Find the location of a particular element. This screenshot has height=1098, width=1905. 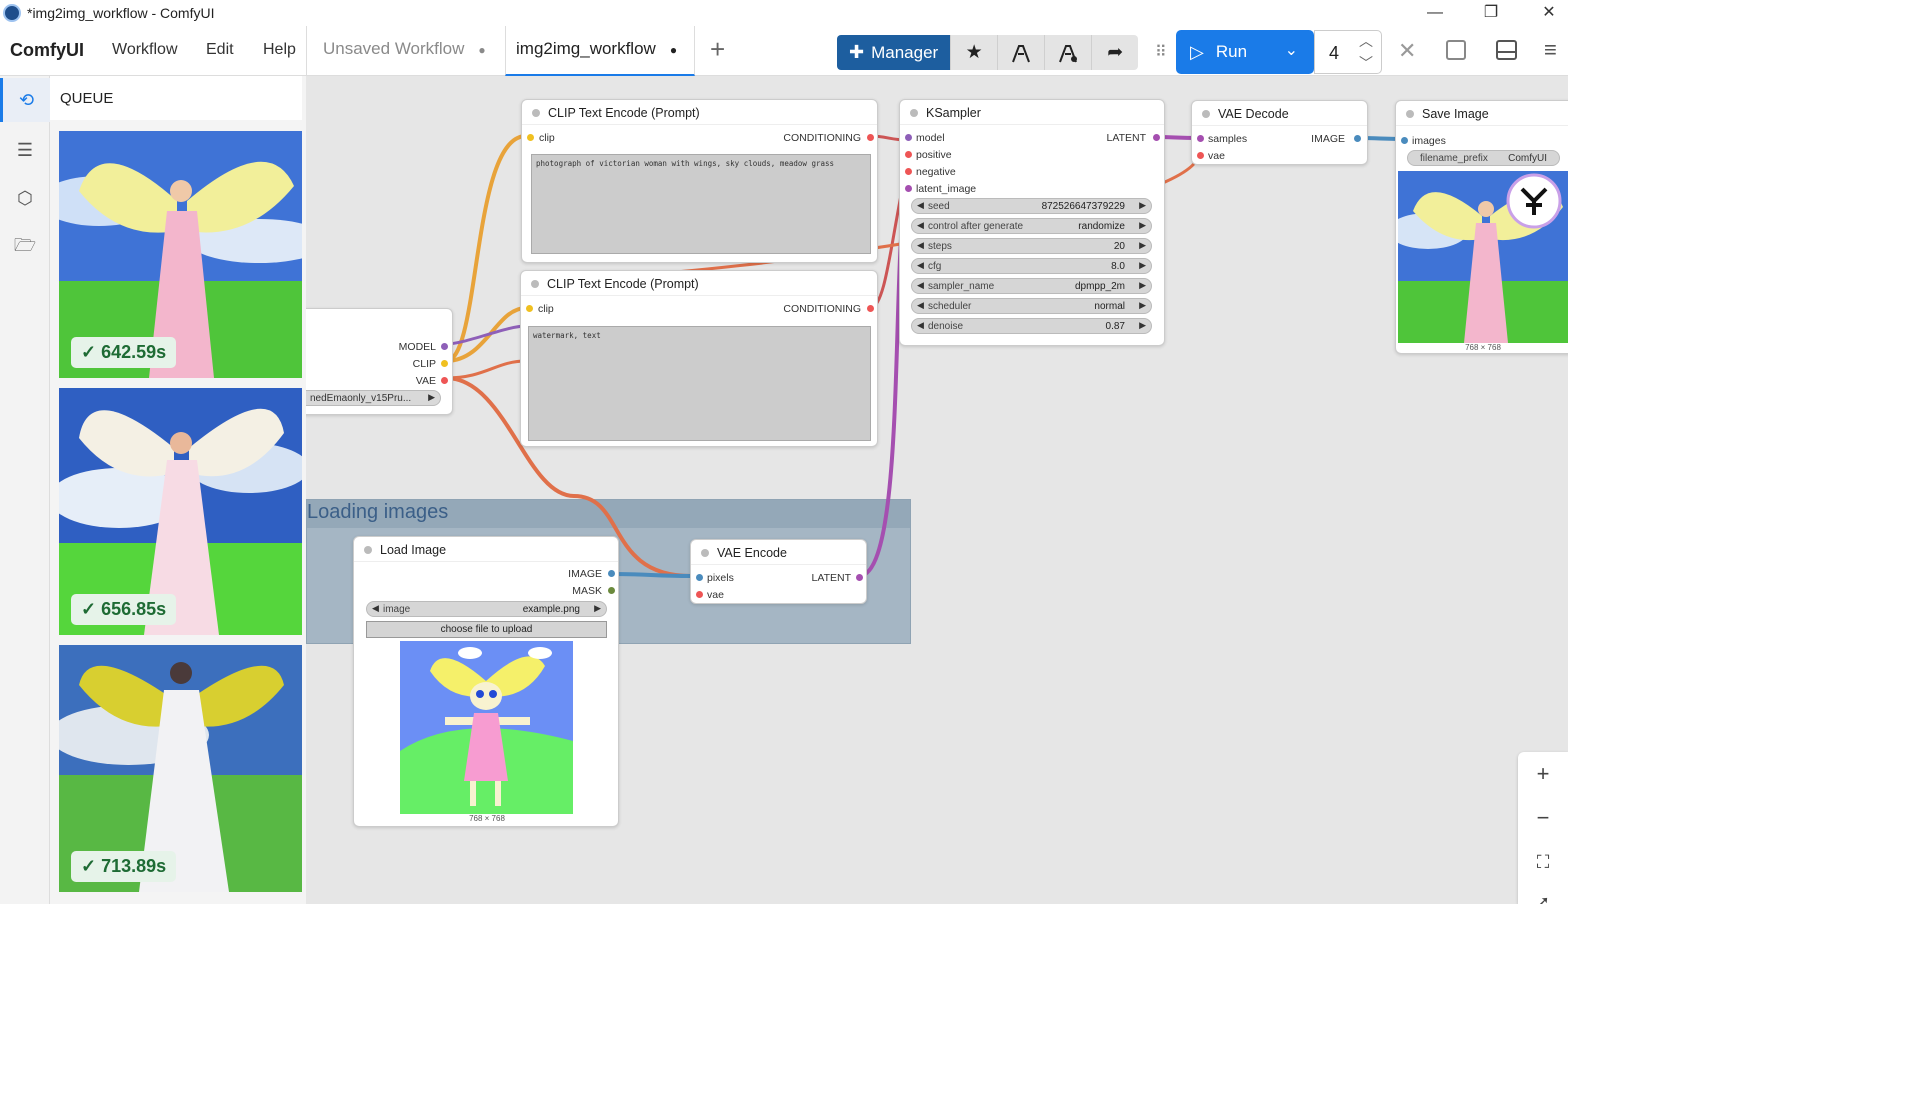

previous-arrow-icon: ◀ is located at coordinates (375, 608).